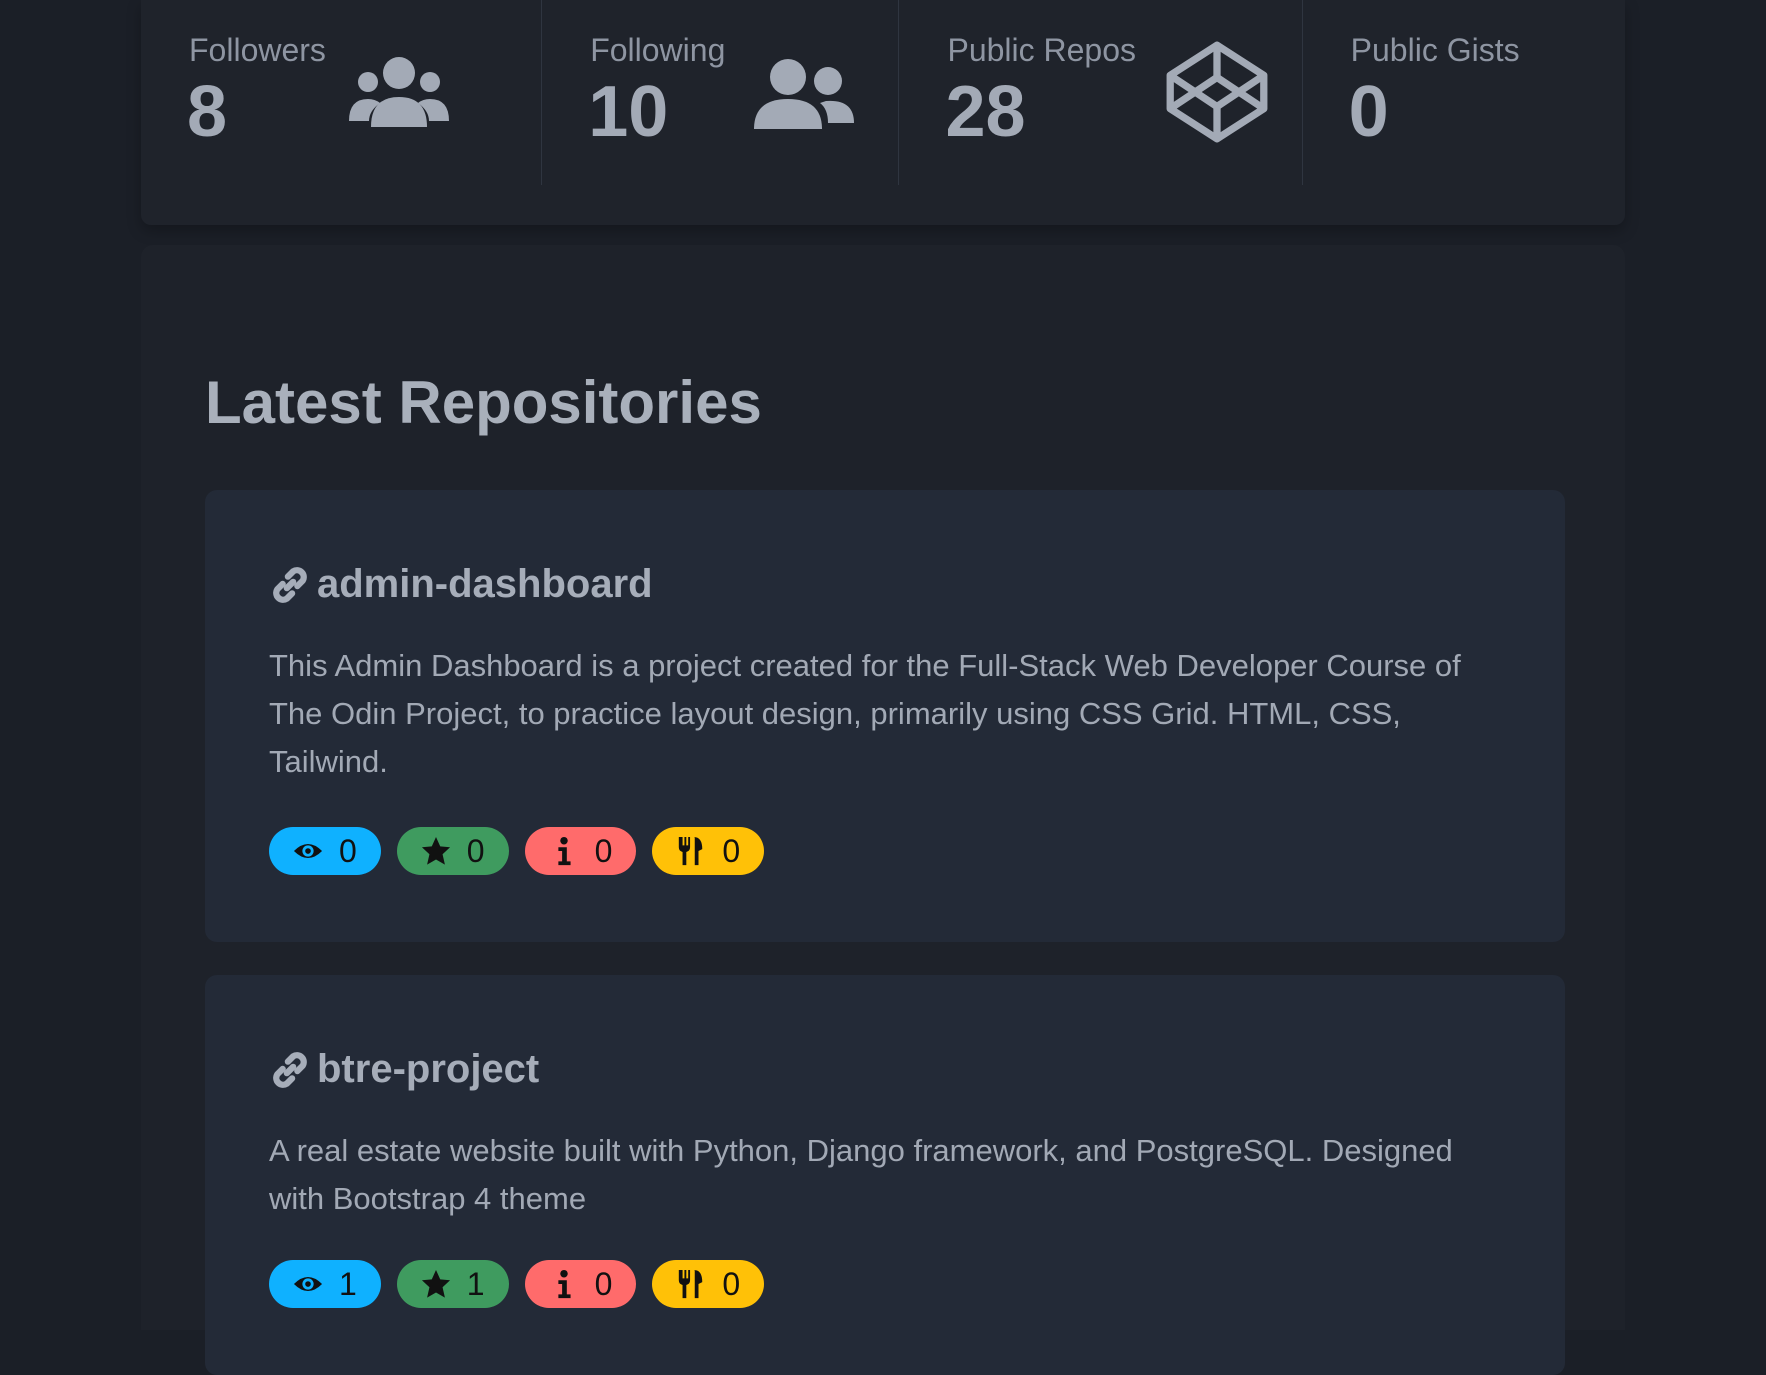 The width and height of the screenshot is (1766, 1375). I want to click on stars-badge: 0, so click(452, 851).